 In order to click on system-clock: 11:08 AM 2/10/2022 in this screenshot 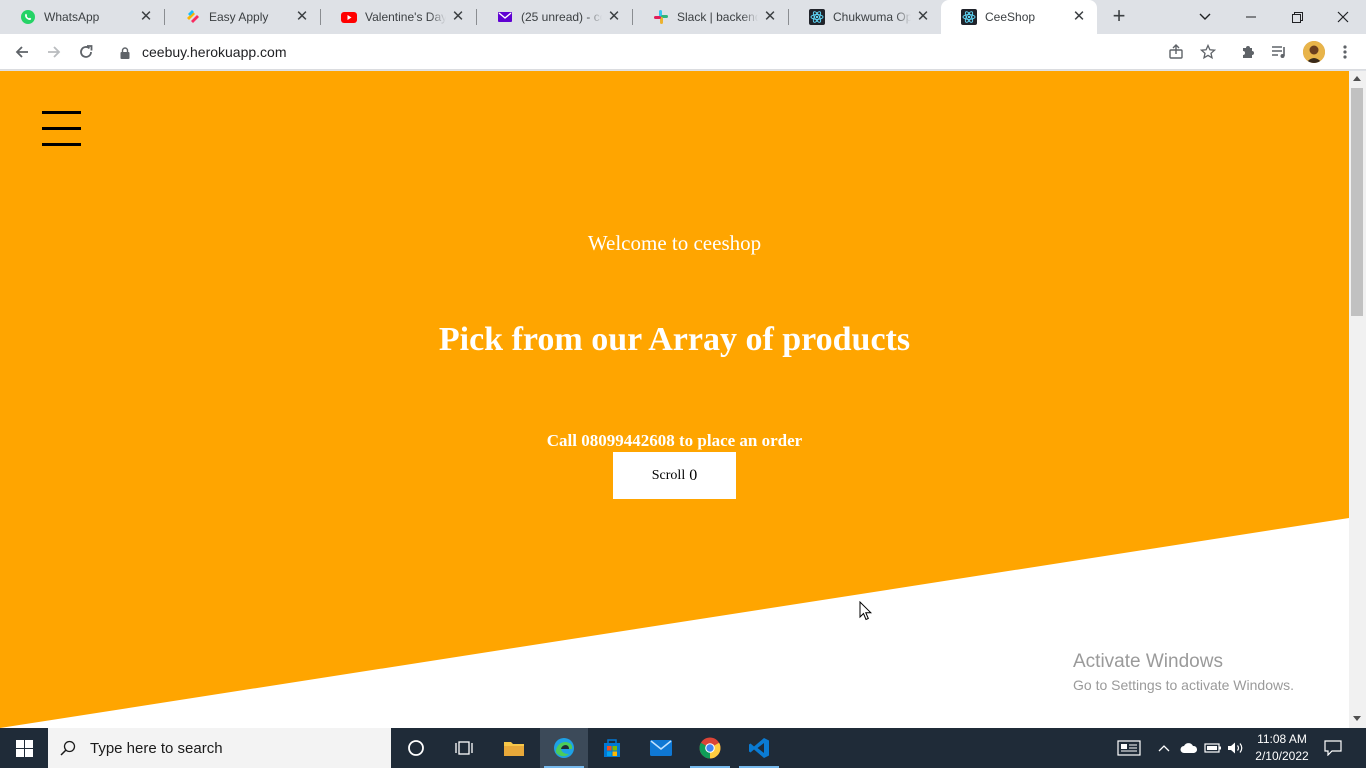, I will do `click(1282, 748)`.